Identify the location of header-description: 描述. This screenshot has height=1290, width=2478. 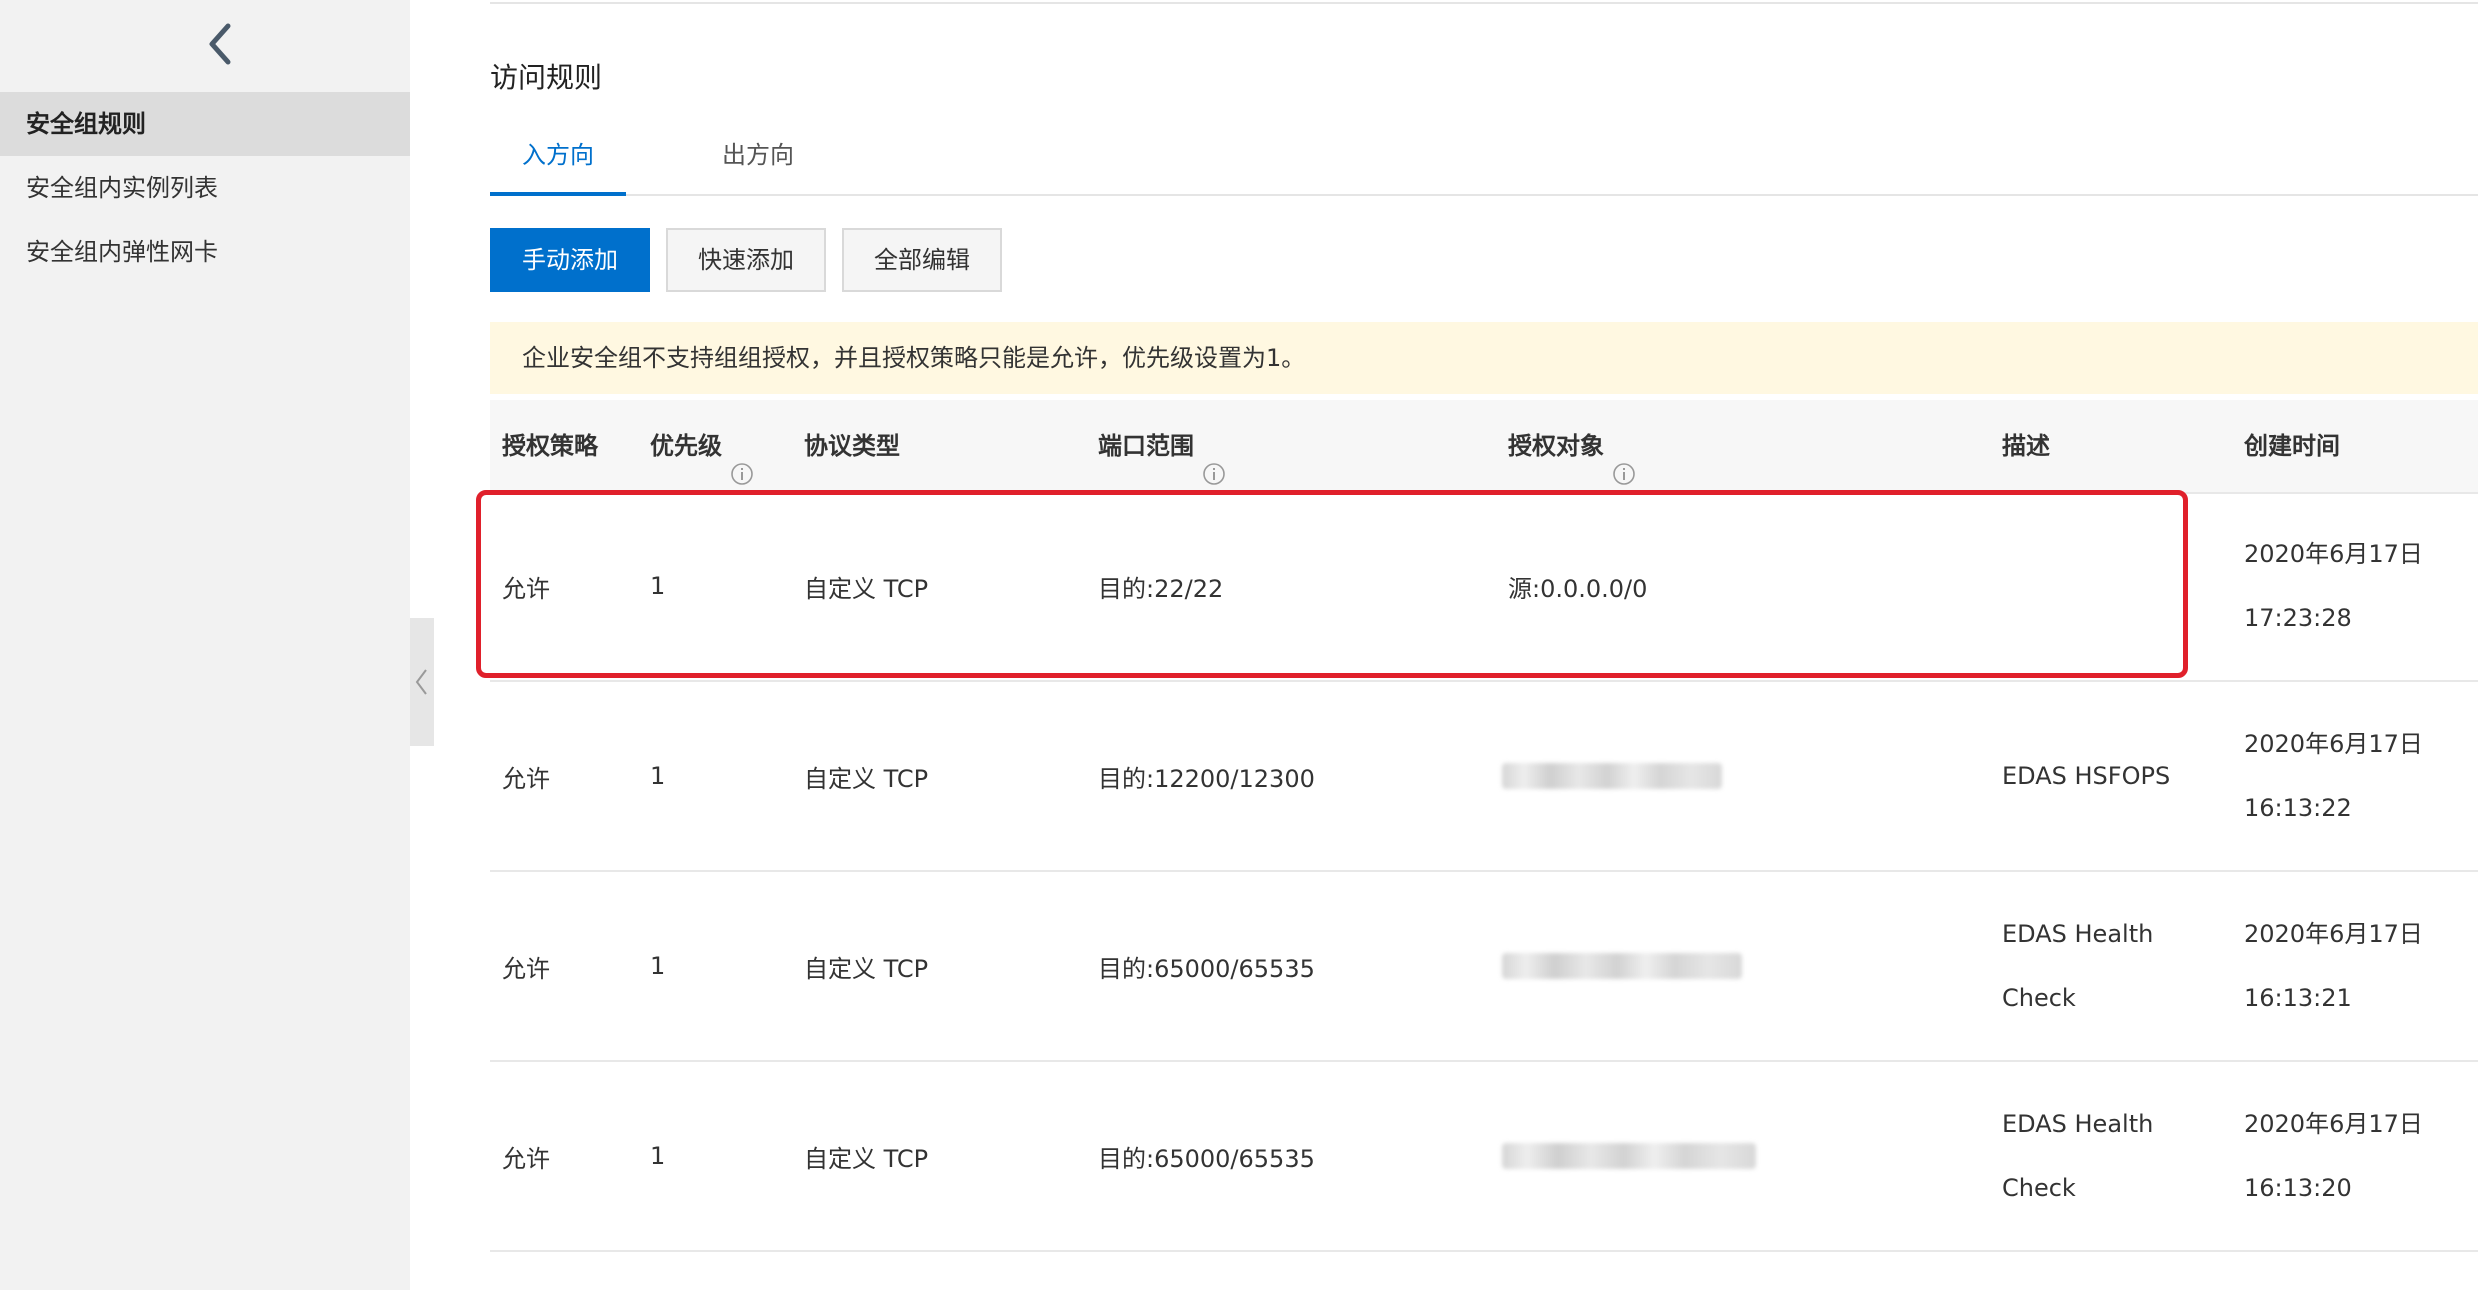
(2026, 446).